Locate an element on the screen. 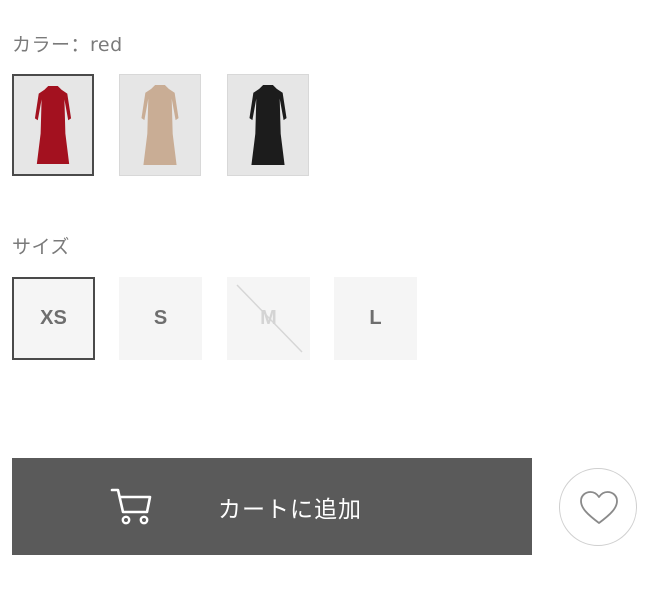 Image resolution: width=649 pixels, height=590 pixels. color-label: カラー：red is located at coordinates (67, 45).